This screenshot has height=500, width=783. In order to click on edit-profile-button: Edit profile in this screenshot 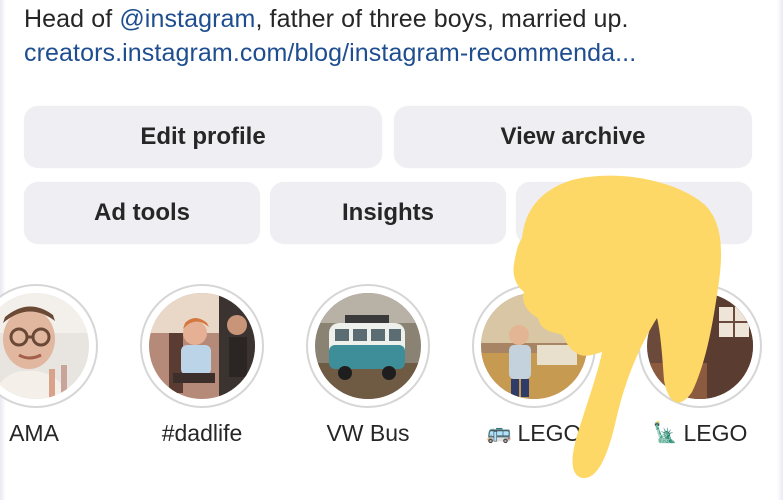, I will do `click(203, 137)`.